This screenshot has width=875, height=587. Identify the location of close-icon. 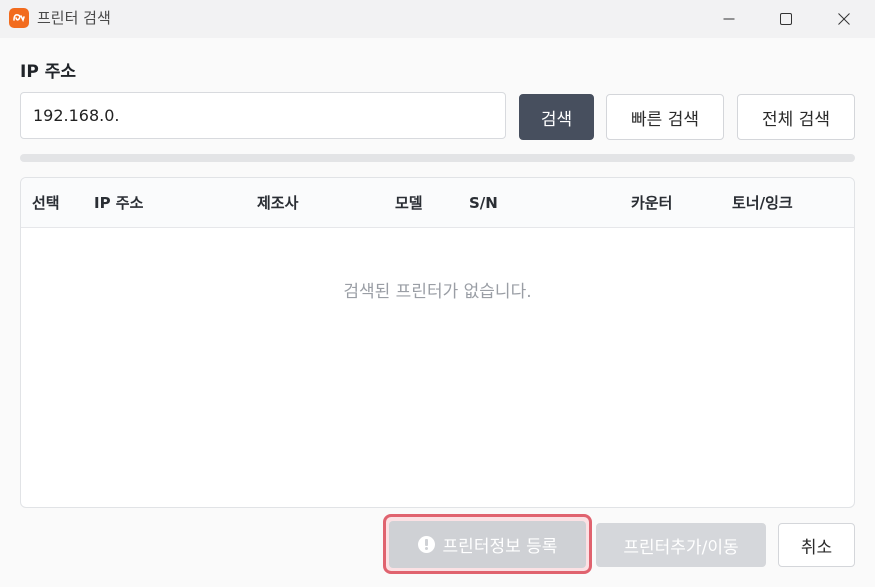
(844, 19).